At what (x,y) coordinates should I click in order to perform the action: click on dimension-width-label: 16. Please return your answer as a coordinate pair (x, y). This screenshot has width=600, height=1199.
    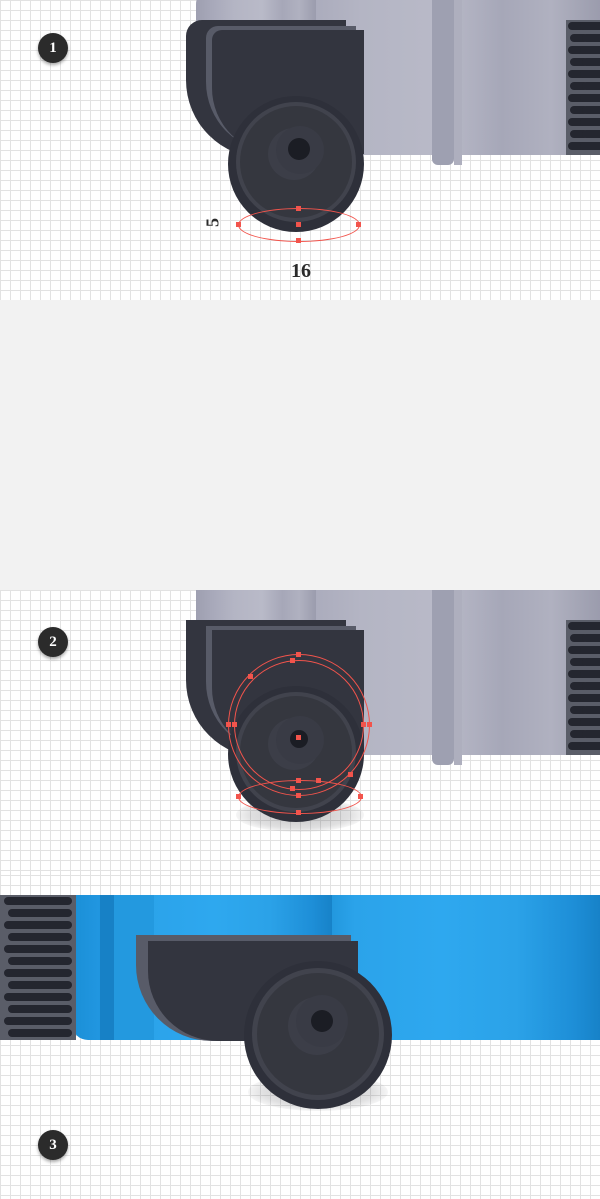
    Looking at the image, I should click on (301, 271).